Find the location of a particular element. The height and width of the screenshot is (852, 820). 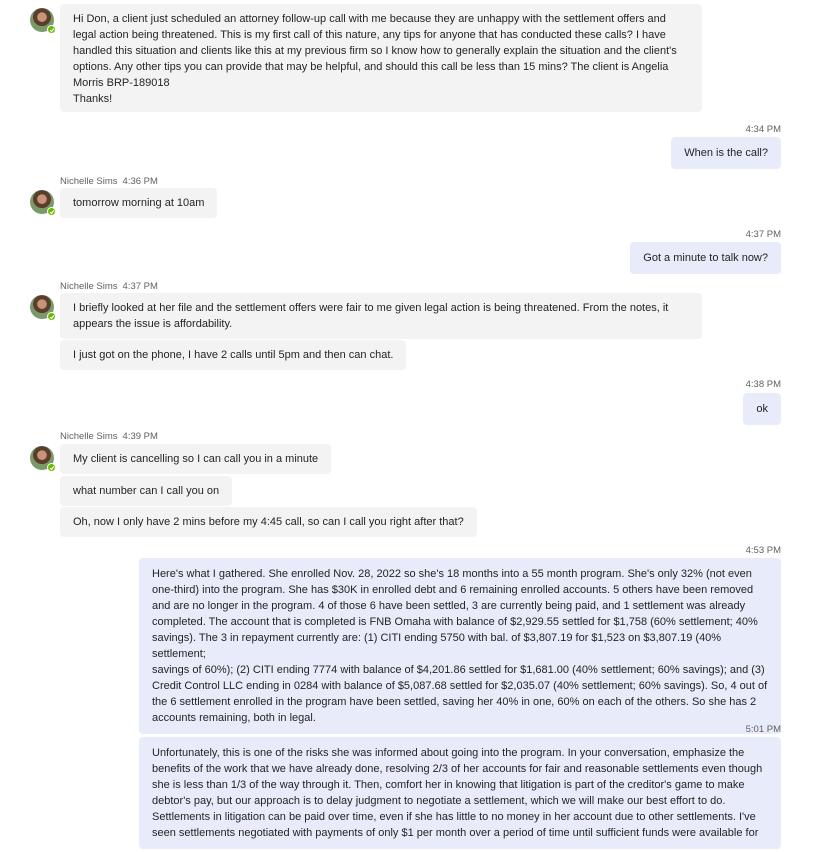

message-header: Nichelle Sims 4:36 PM is located at coordinates (109, 181).